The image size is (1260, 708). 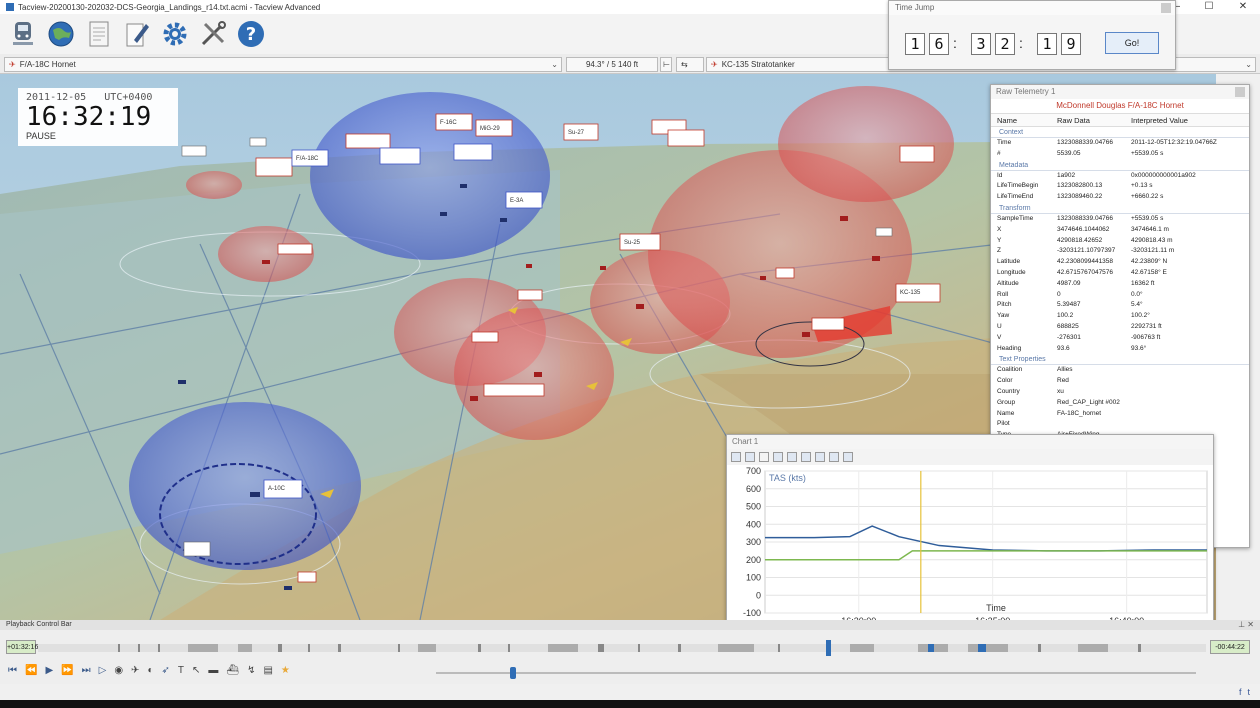 What do you see at coordinates (1132, 43) in the screenshot?
I see `go-button: Go!` at bounding box center [1132, 43].